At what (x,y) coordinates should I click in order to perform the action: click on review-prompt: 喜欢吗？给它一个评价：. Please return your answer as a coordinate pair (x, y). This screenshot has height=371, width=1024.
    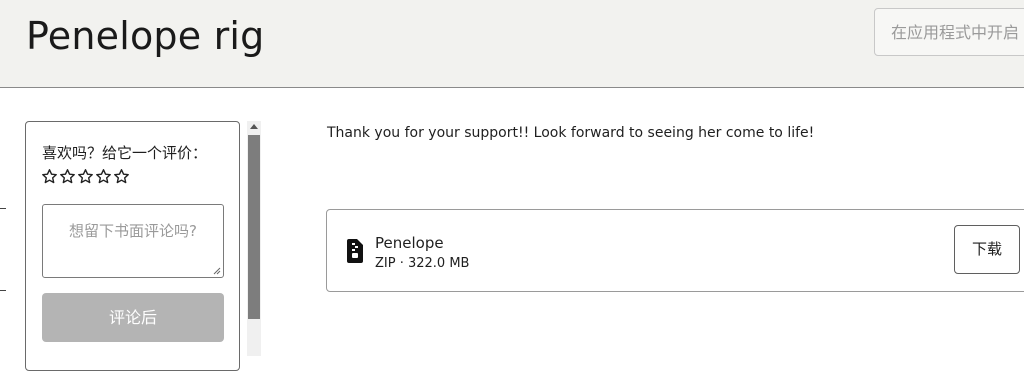
    Looking at the image, I should click on (125, 153).